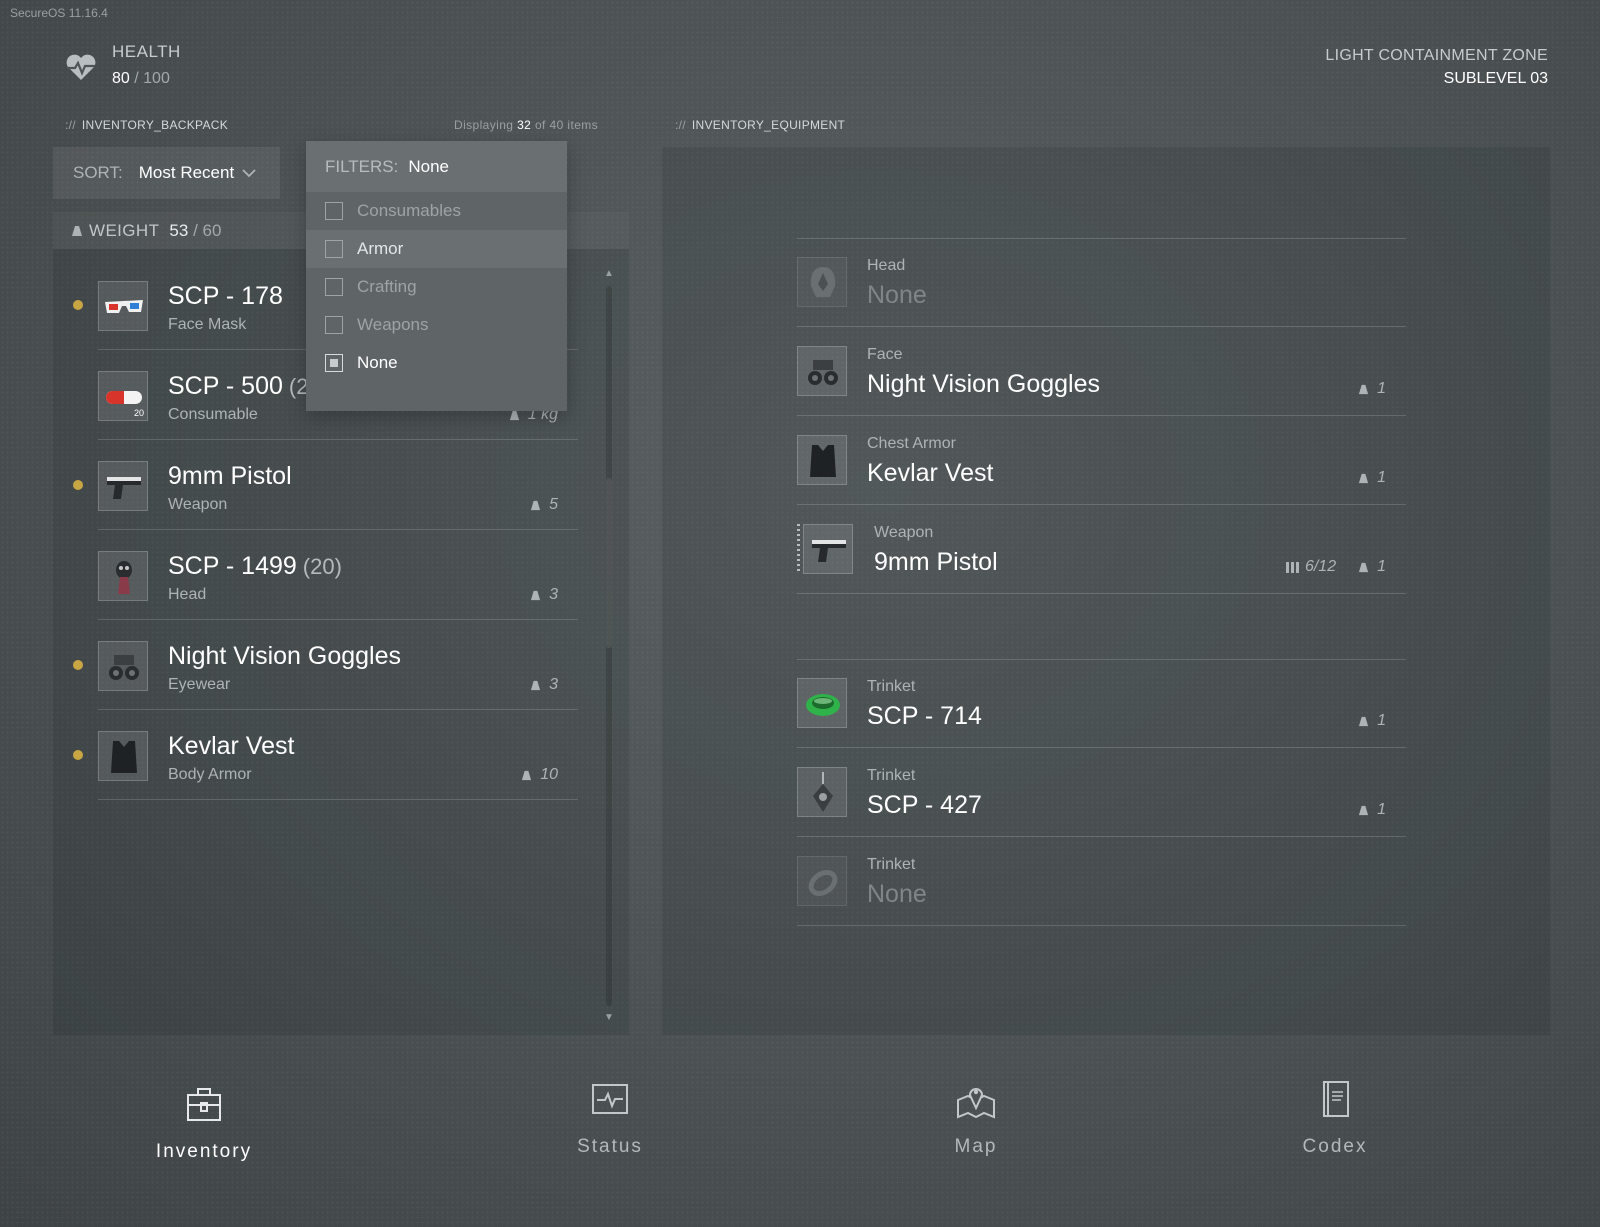  Describe the element at coordinates (549, 774) in the screenshot. I see `item-weight-value: 10` at that location.